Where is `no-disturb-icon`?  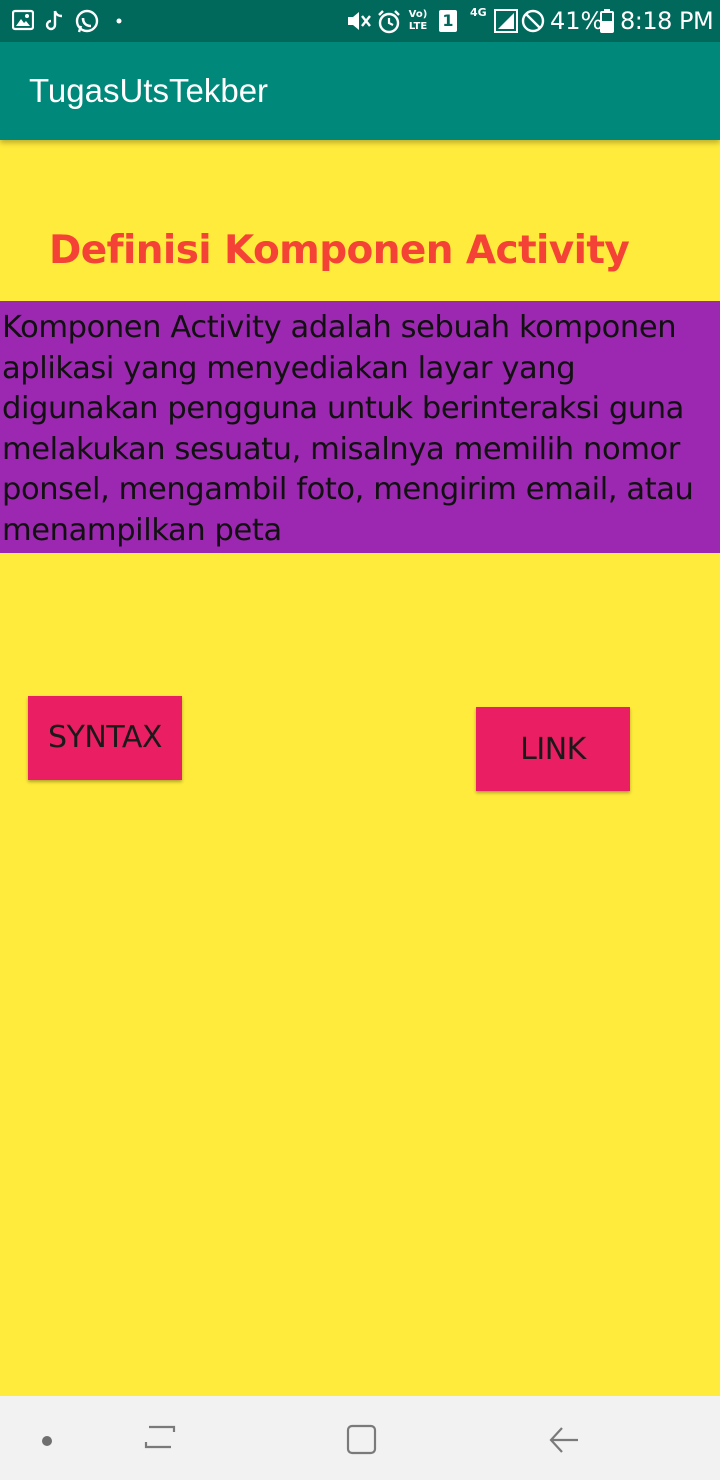 no-disturb-icon is located at coordinates (533, 21).